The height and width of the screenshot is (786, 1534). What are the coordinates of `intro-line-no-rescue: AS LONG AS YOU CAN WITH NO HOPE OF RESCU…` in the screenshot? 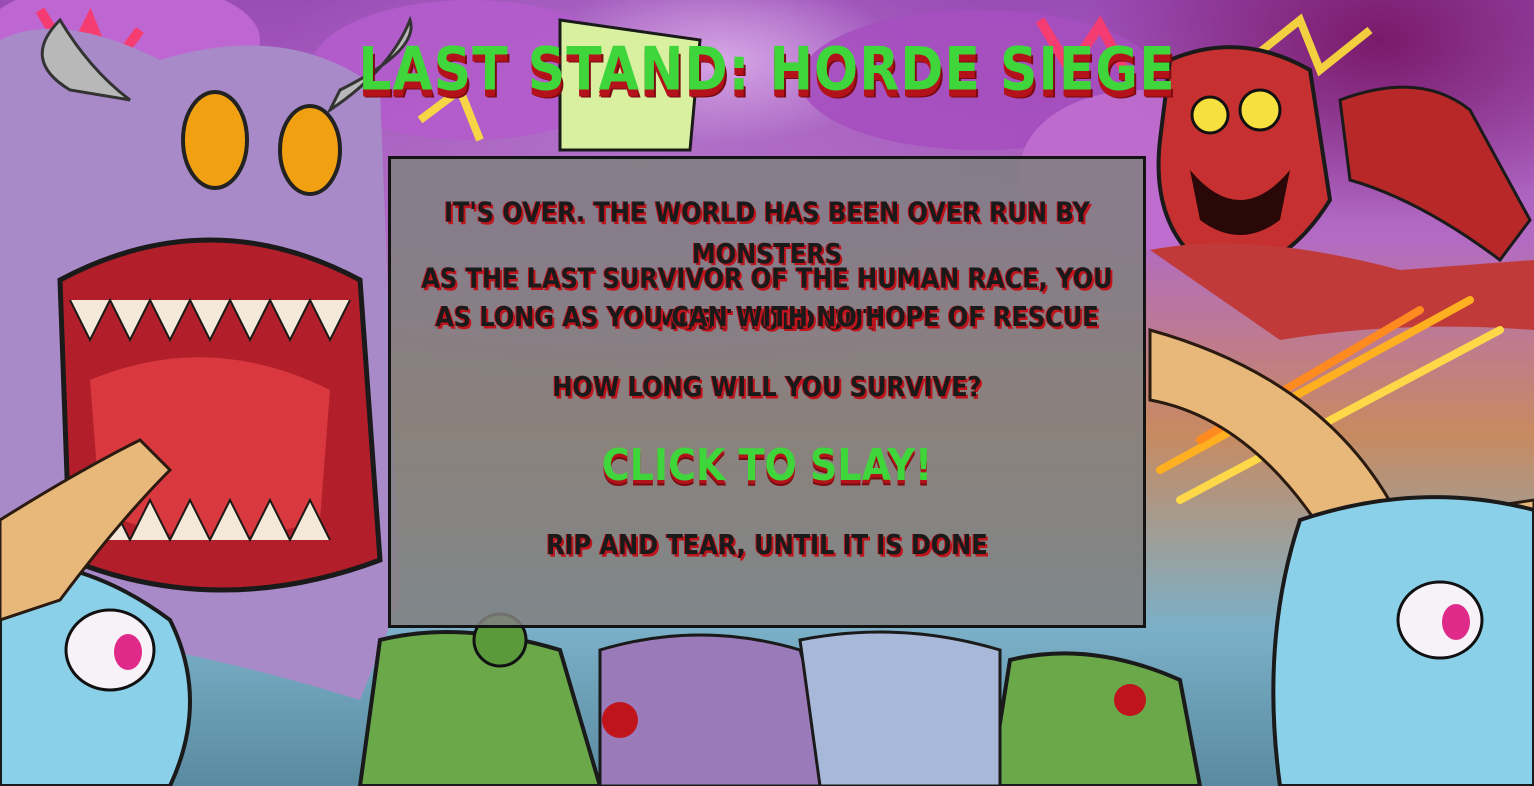 It's located at (767, 317).